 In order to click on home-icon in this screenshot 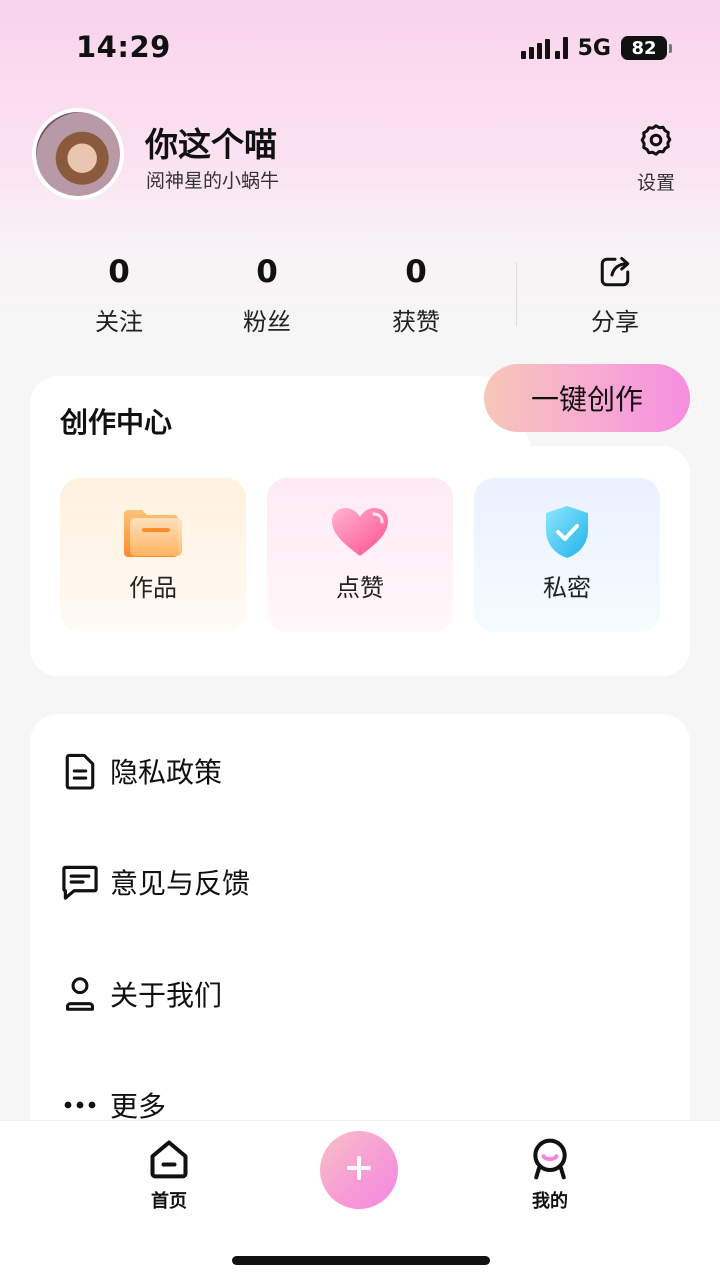, I will do `click(169, 1161)`.